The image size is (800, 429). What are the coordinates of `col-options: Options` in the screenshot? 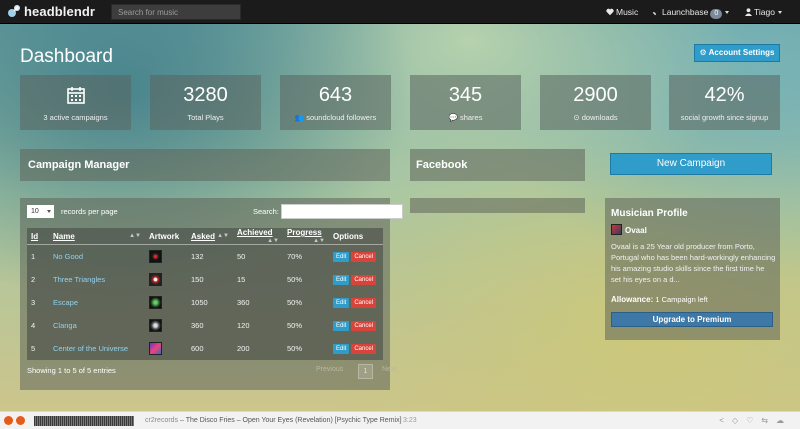 It's located at (356, 236).